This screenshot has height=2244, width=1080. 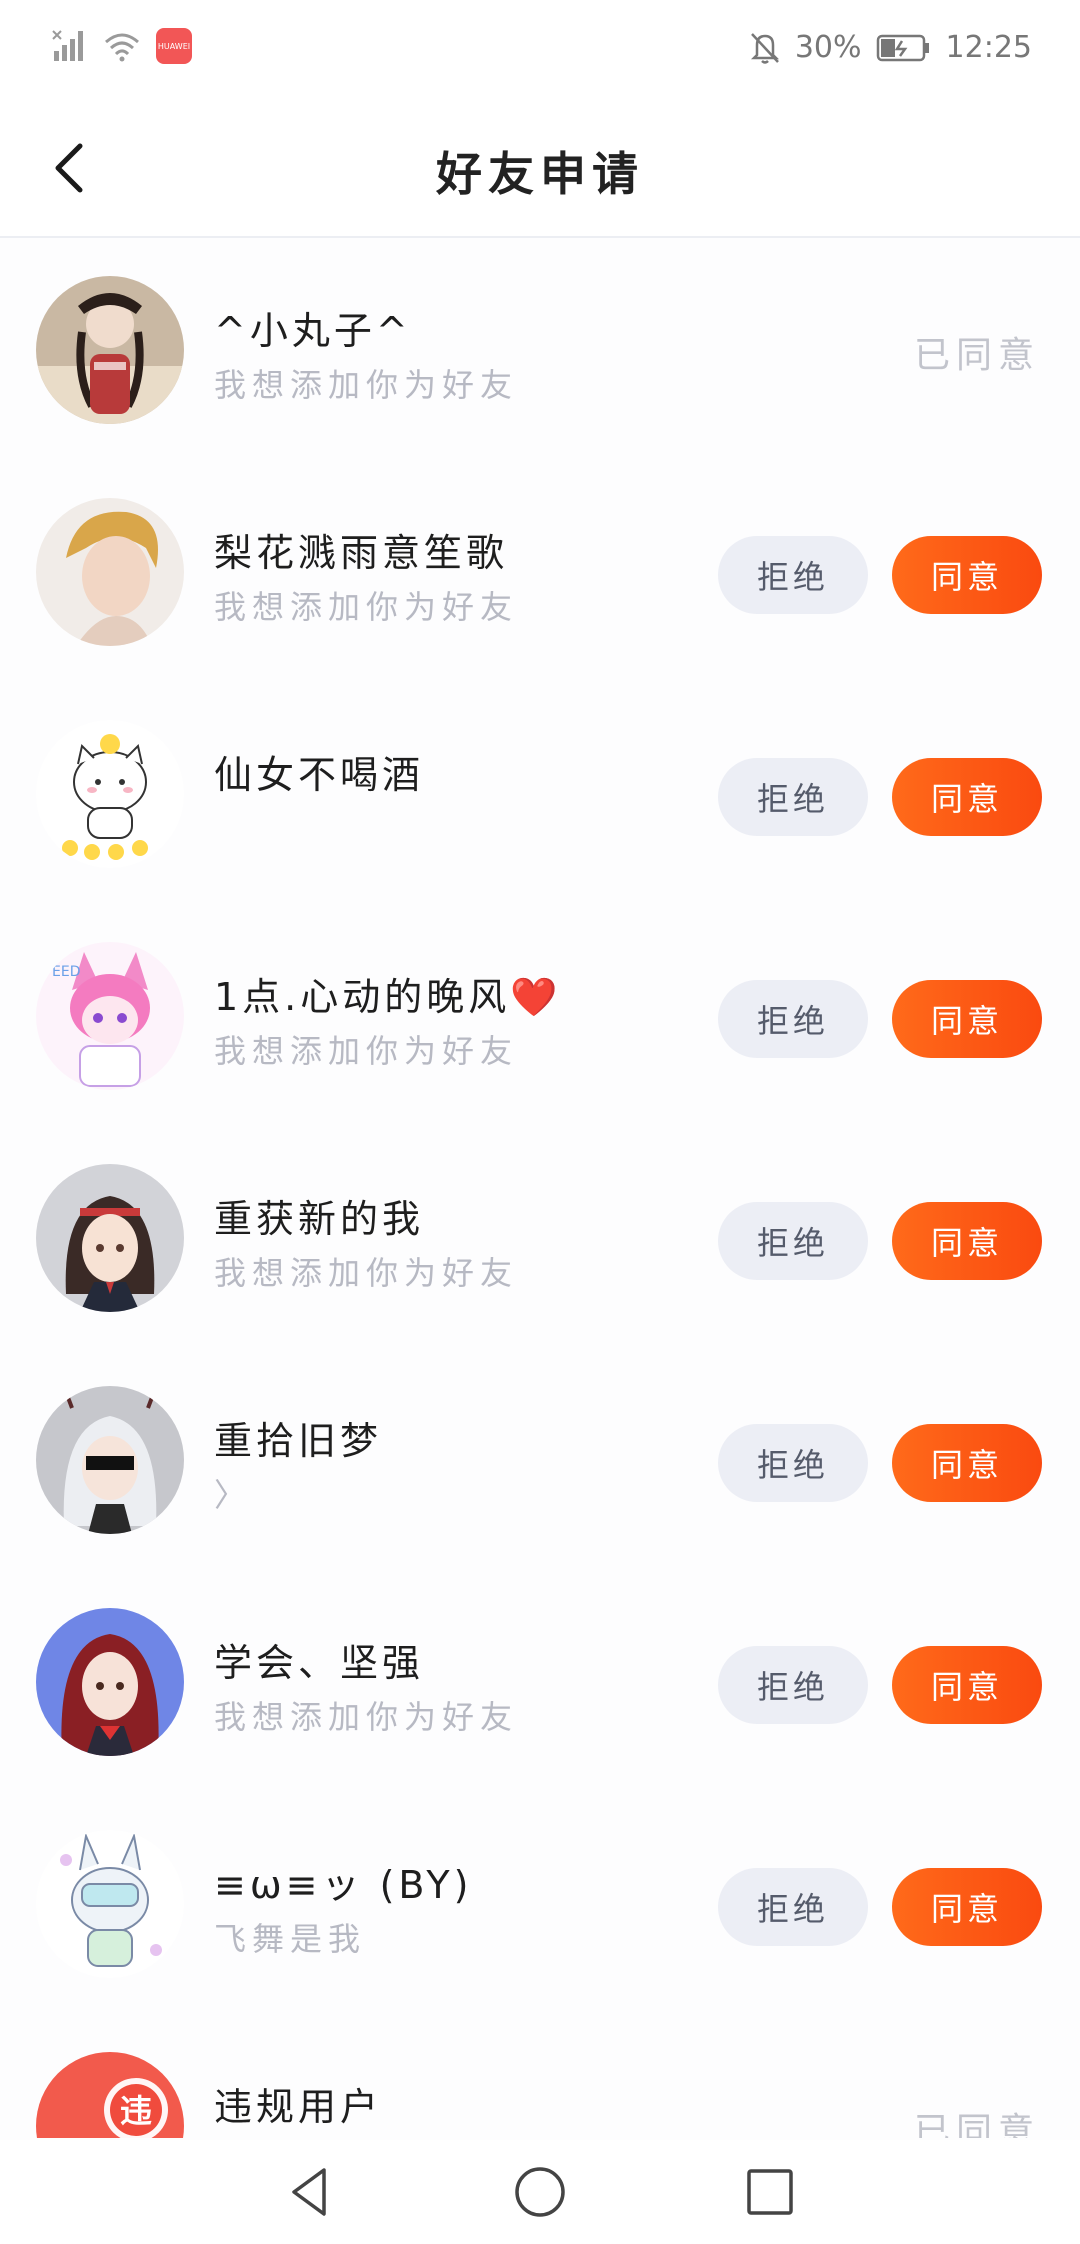 I want to click on nav-home-icon, so click(x=540, y=2192).